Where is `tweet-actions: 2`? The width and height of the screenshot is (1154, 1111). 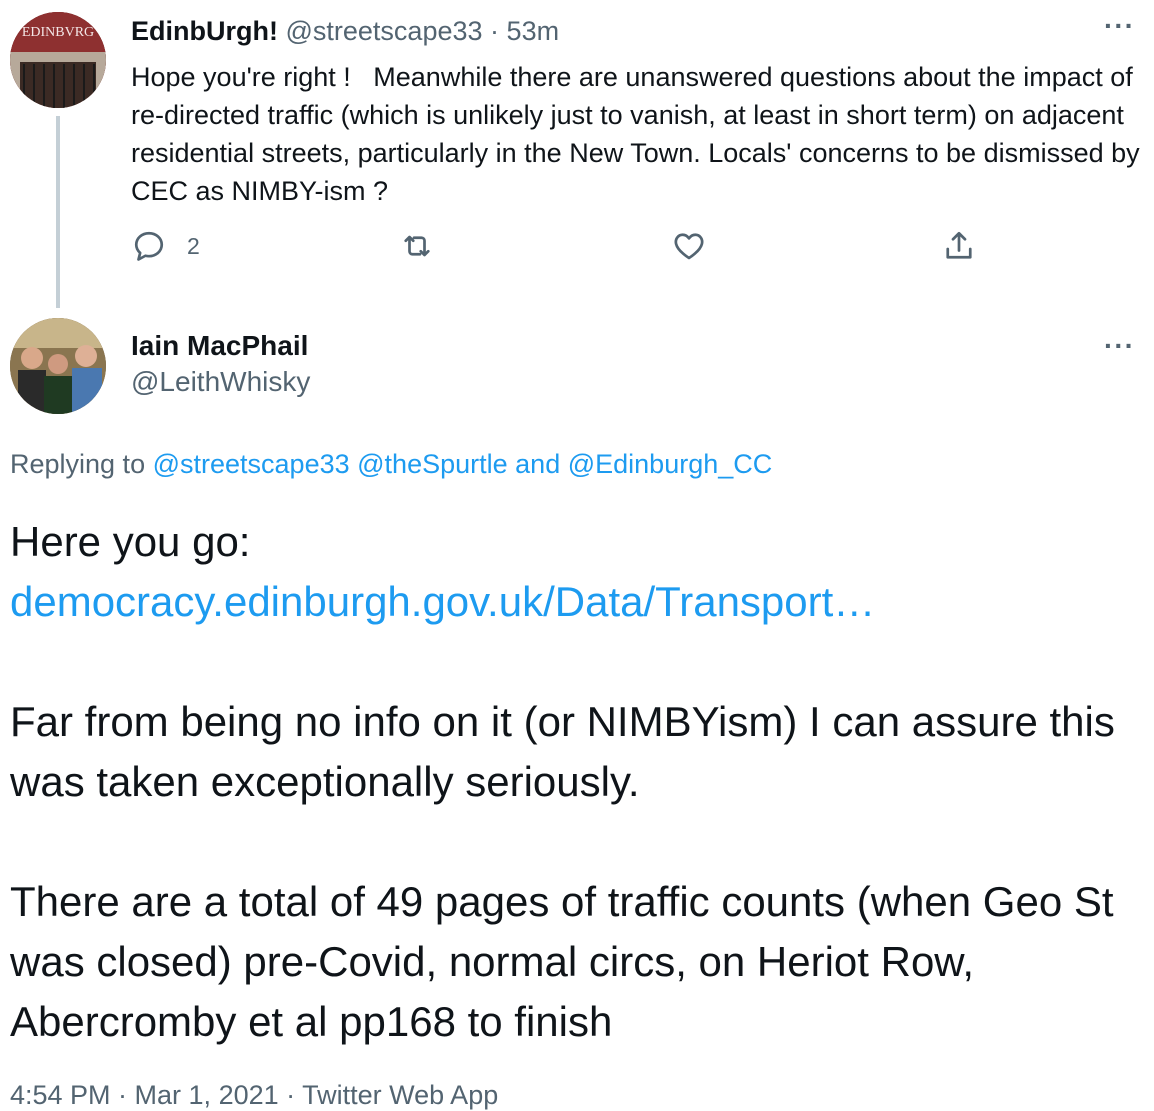
tweet-actions: 2 is located at coordinates (561, 250).